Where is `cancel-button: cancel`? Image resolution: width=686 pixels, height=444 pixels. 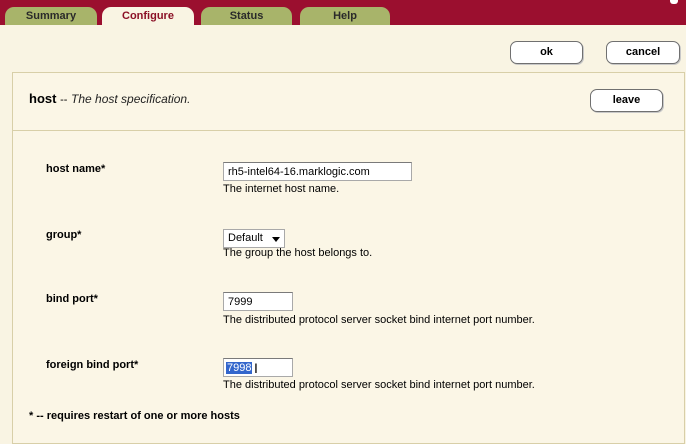 cancel-button: cancel is located at coordinates (643, 52).